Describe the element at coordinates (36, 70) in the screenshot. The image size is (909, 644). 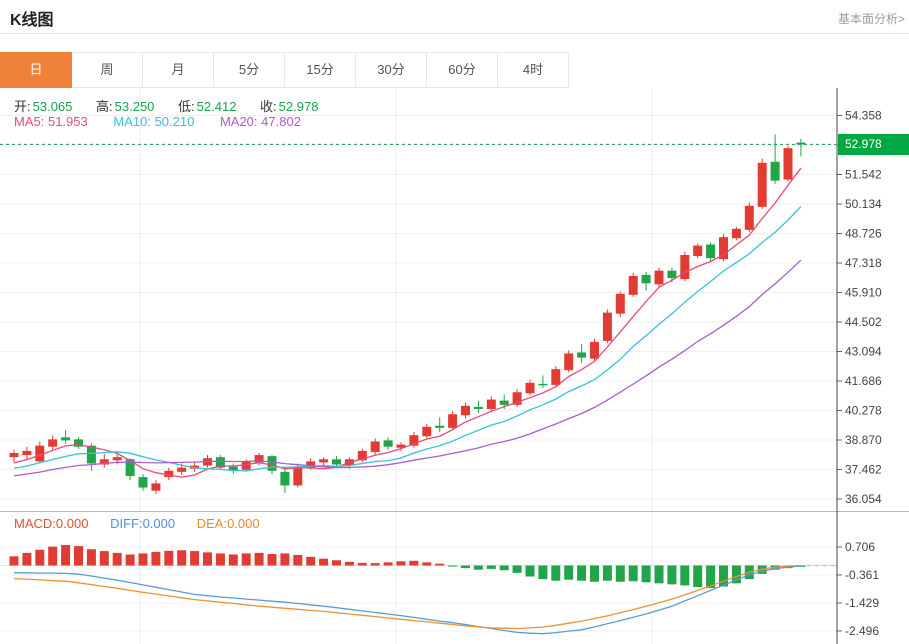
I see `tab-day: 日` at that location.